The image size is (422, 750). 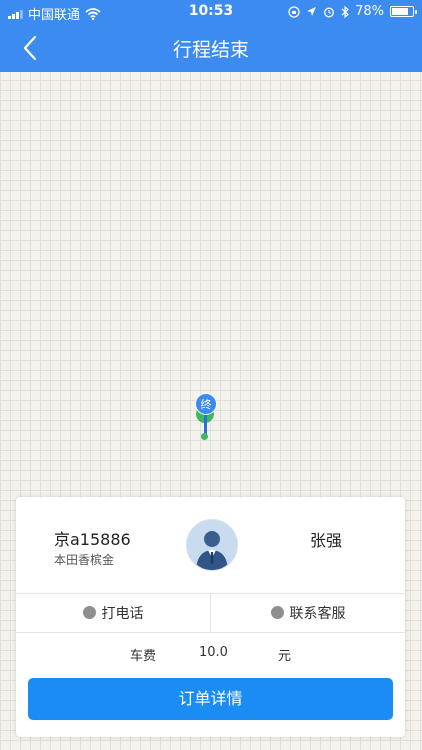 I want to click on avatar, so click(x=212, y=545).